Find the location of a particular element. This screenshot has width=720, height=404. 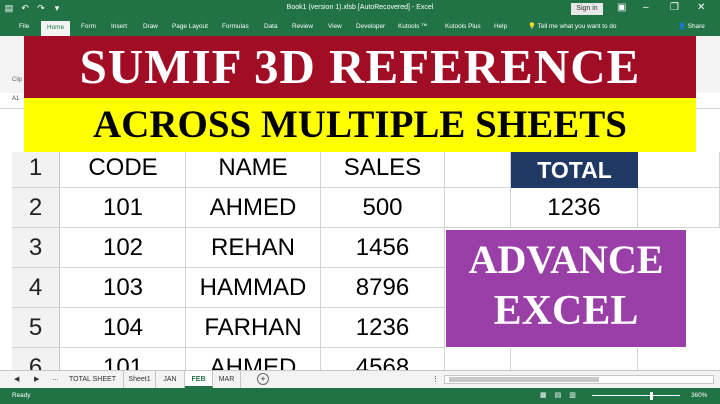

zoom-level: 360% is located at coordinates (699, 395).